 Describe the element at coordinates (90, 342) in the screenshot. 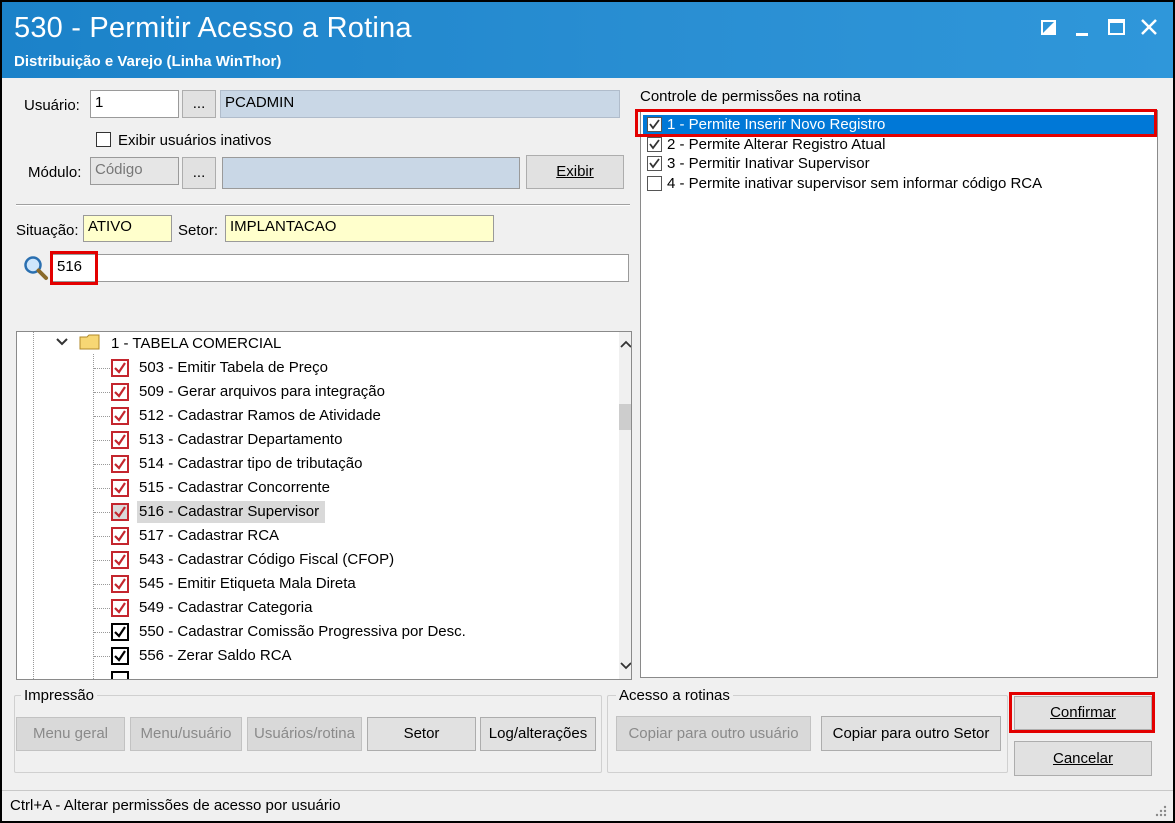

I see `folder-icon` at that location.